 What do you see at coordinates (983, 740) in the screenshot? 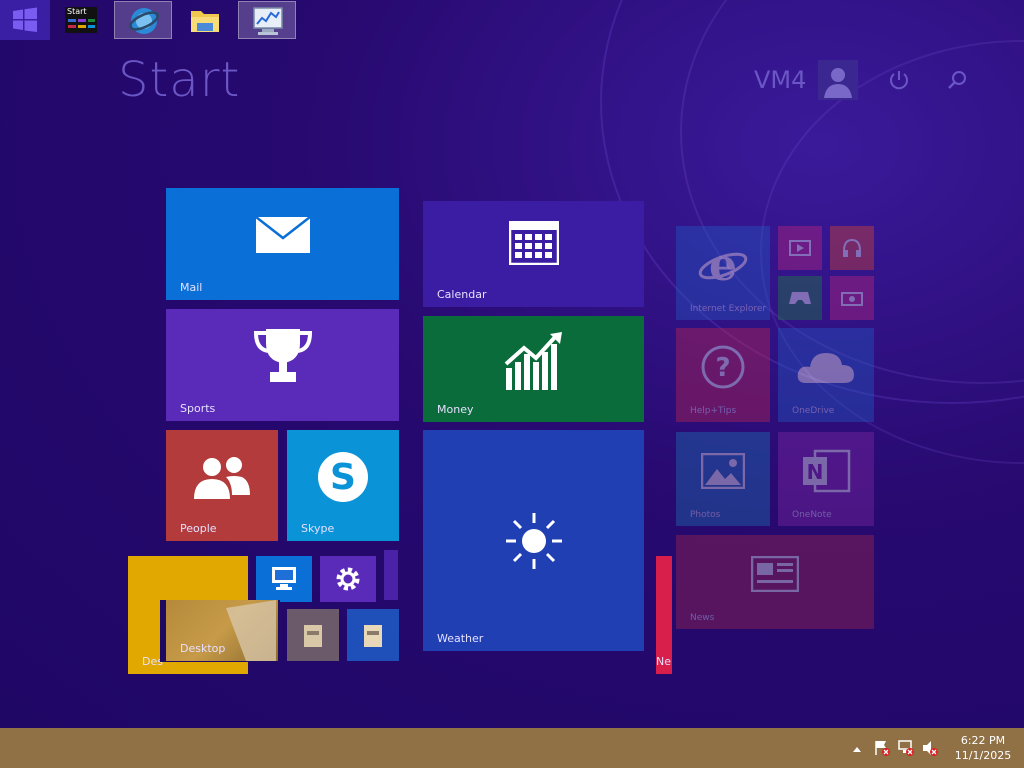
I see `clock-time: 6:22 PM` at bounding box center [983, 740].